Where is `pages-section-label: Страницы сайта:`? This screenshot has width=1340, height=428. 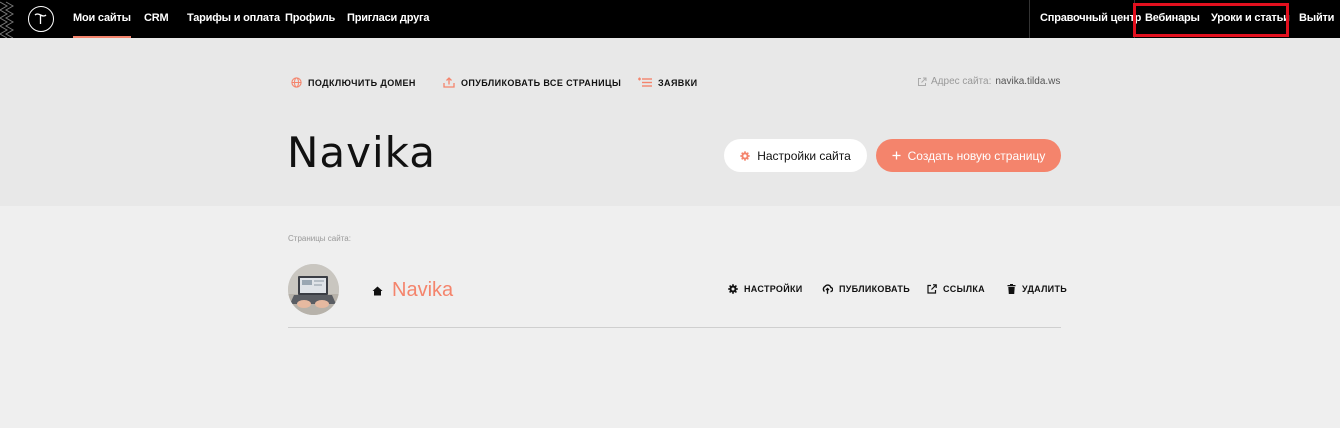
pages-section-label: Страницы сайта: is located at coordinates (319, 238).